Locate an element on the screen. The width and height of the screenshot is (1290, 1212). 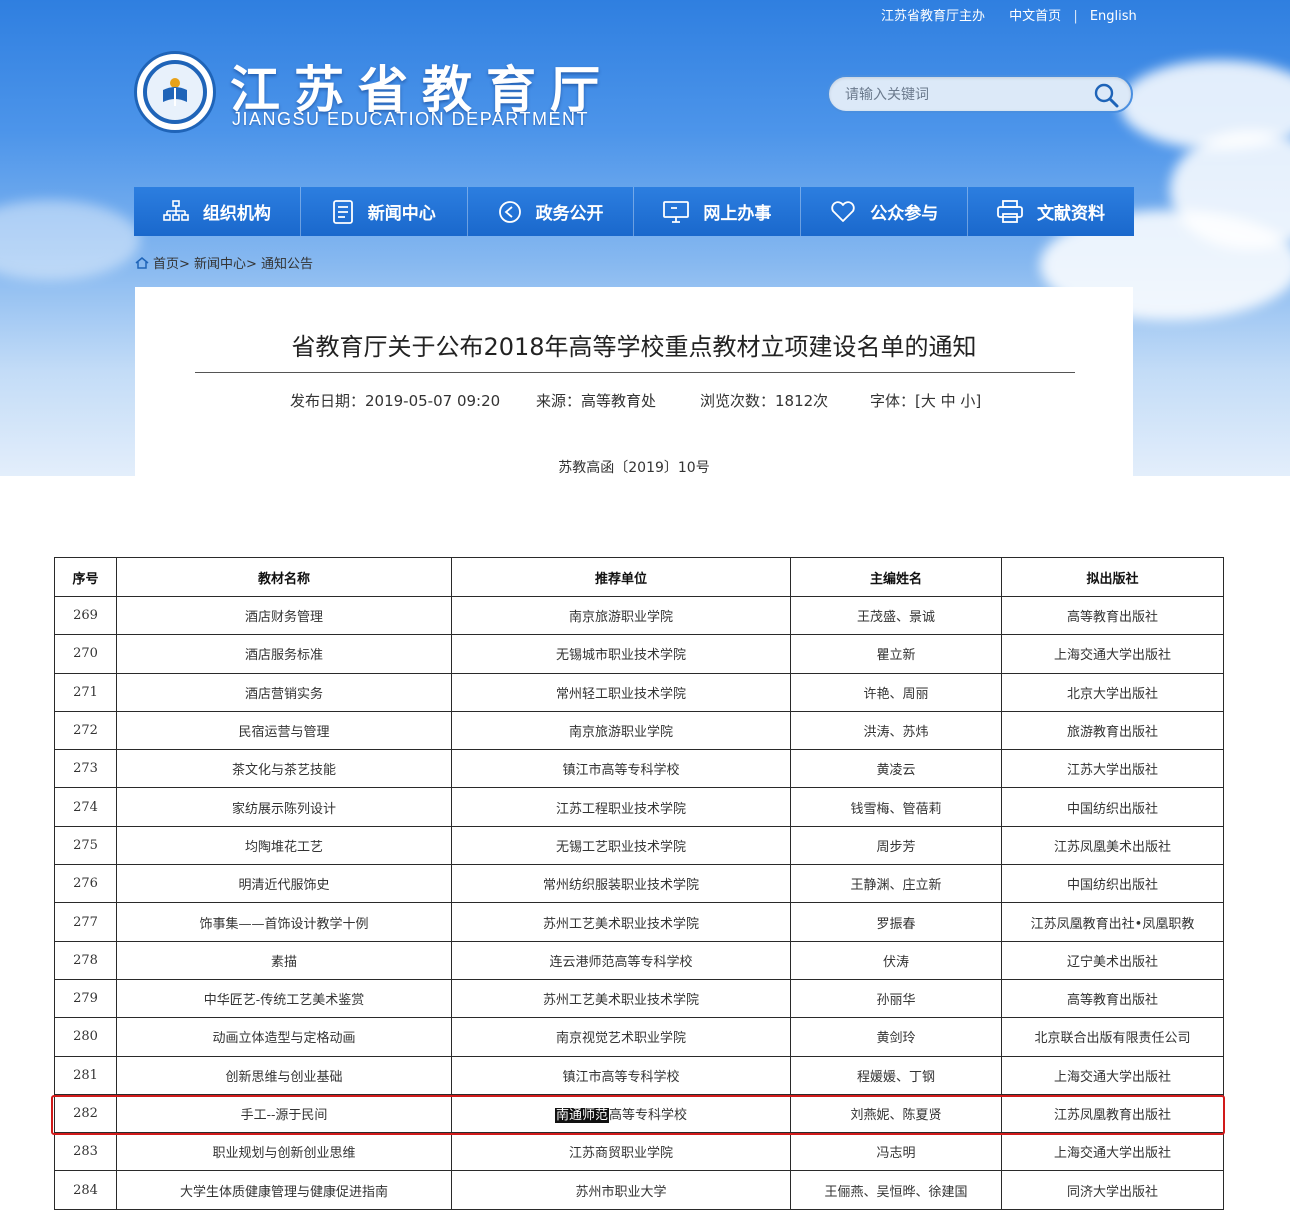
table-cell: 无锡工艺职业技术学院 is located at coordinates (621, 845).